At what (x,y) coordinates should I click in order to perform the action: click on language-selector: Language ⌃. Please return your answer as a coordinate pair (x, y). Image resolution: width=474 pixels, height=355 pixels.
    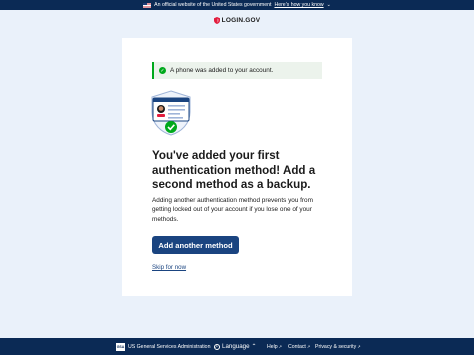
    Looking at the image, I should click on (235, 346).